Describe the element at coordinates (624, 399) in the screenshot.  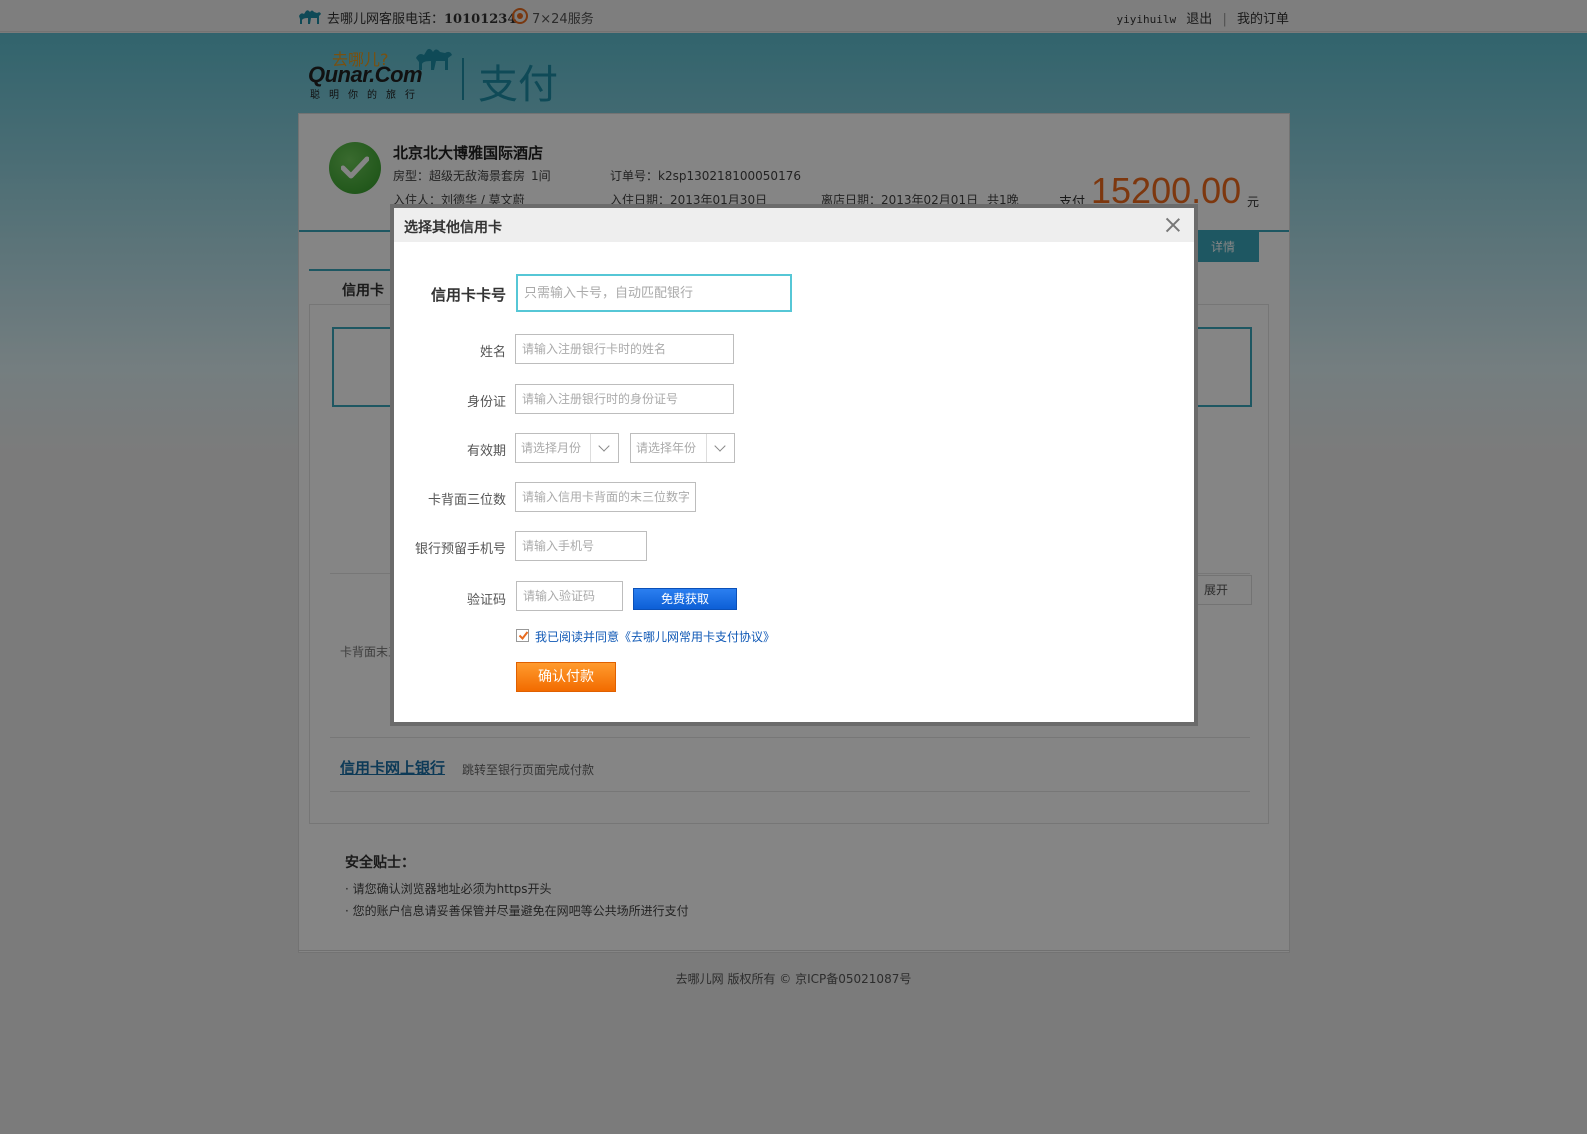
I see `id-number-input` at that location.